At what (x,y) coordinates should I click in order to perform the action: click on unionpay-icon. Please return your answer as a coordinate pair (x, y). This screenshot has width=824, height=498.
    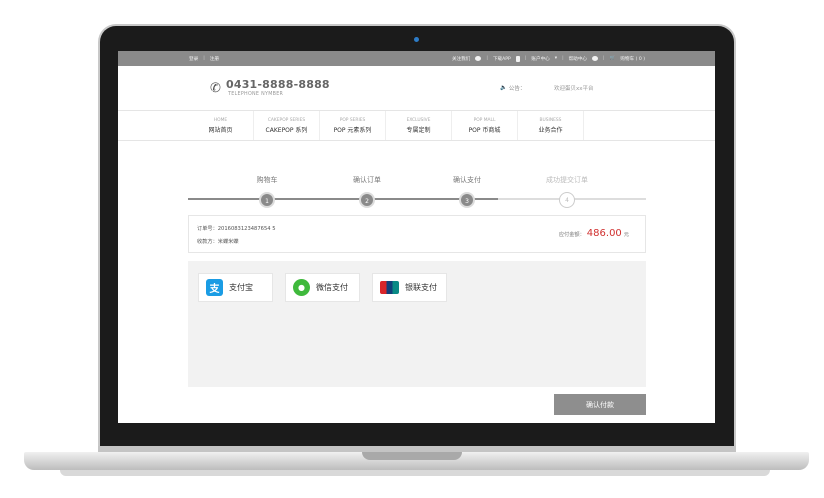
    Looking at the image, I should click on (389, 287).